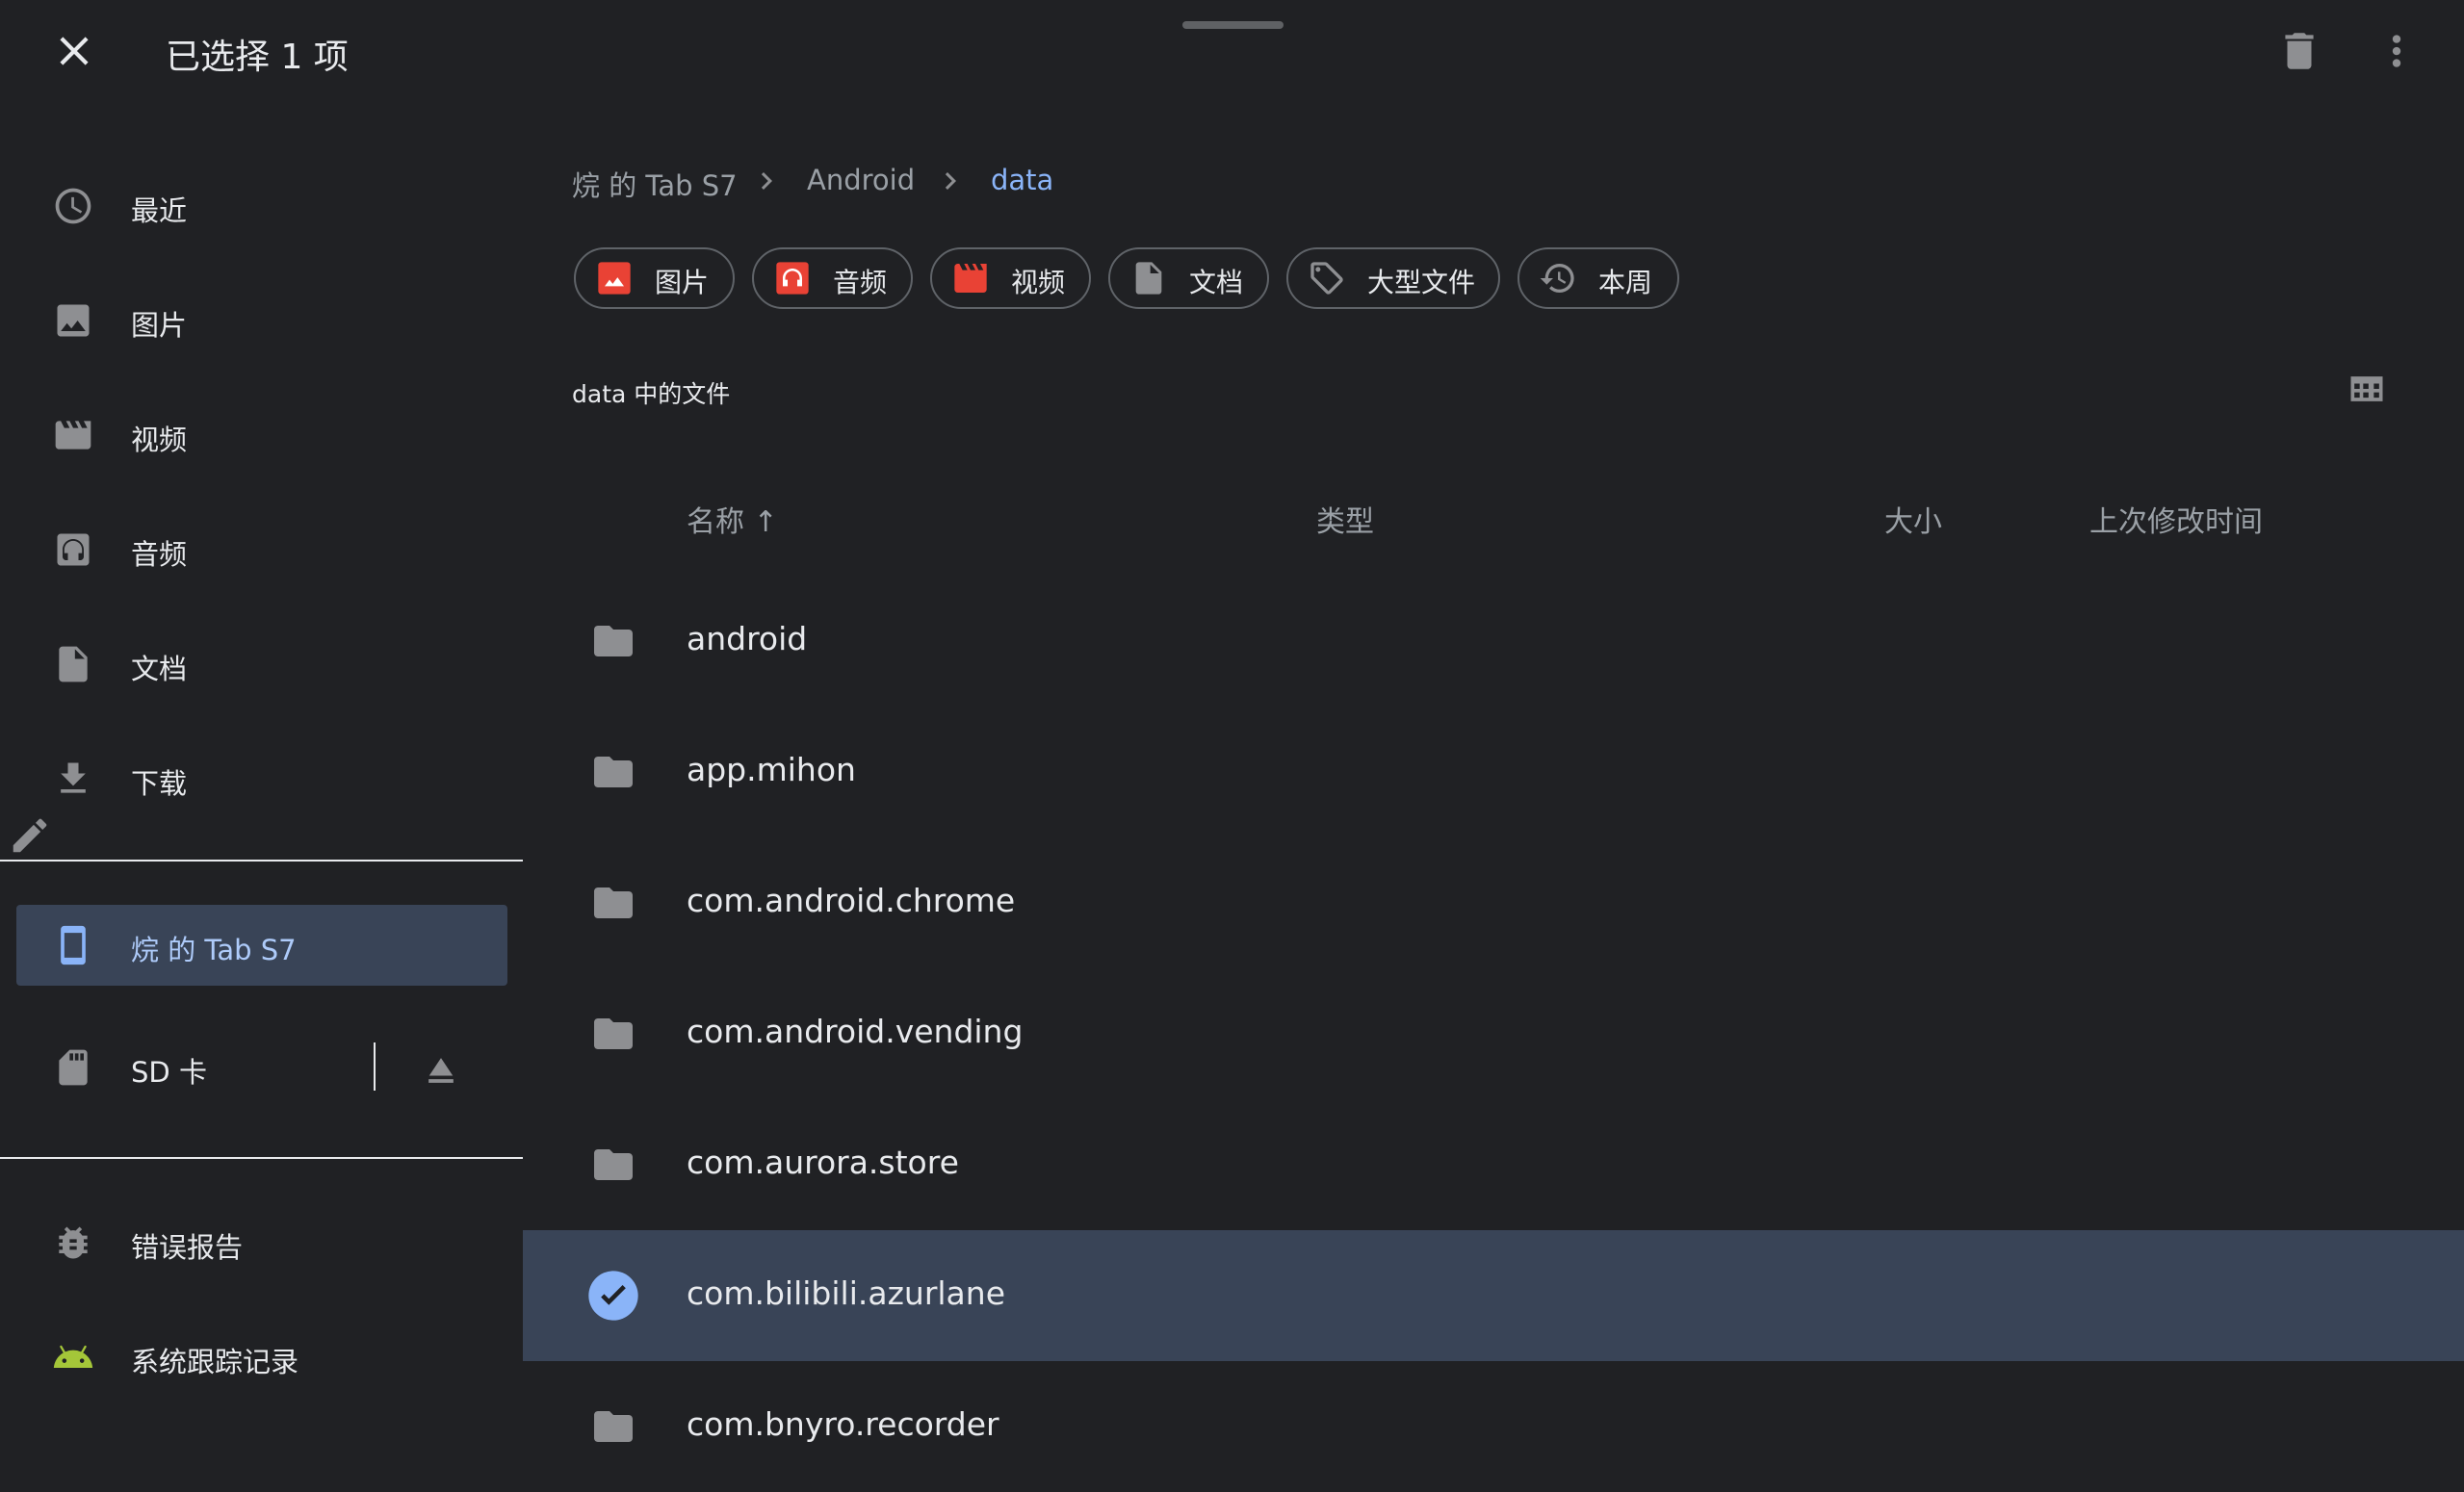  Describe the element at coordinates (159, 325) in the screenshot. I see `sidebar-item-label: 图片` at that location.